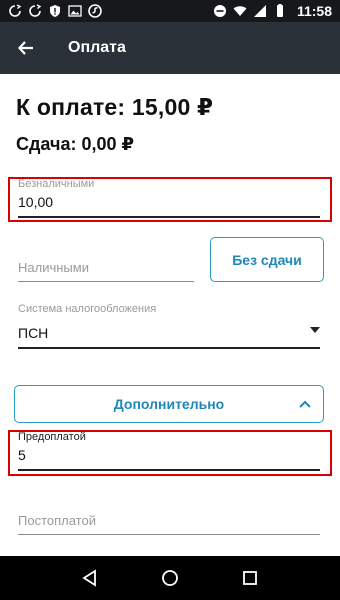 The height and width of the screenshot is (600, 340). Describe the element at coordinates (169, 524) in the screenshot. I see `postpayment-field: Постоплатой` at that location.